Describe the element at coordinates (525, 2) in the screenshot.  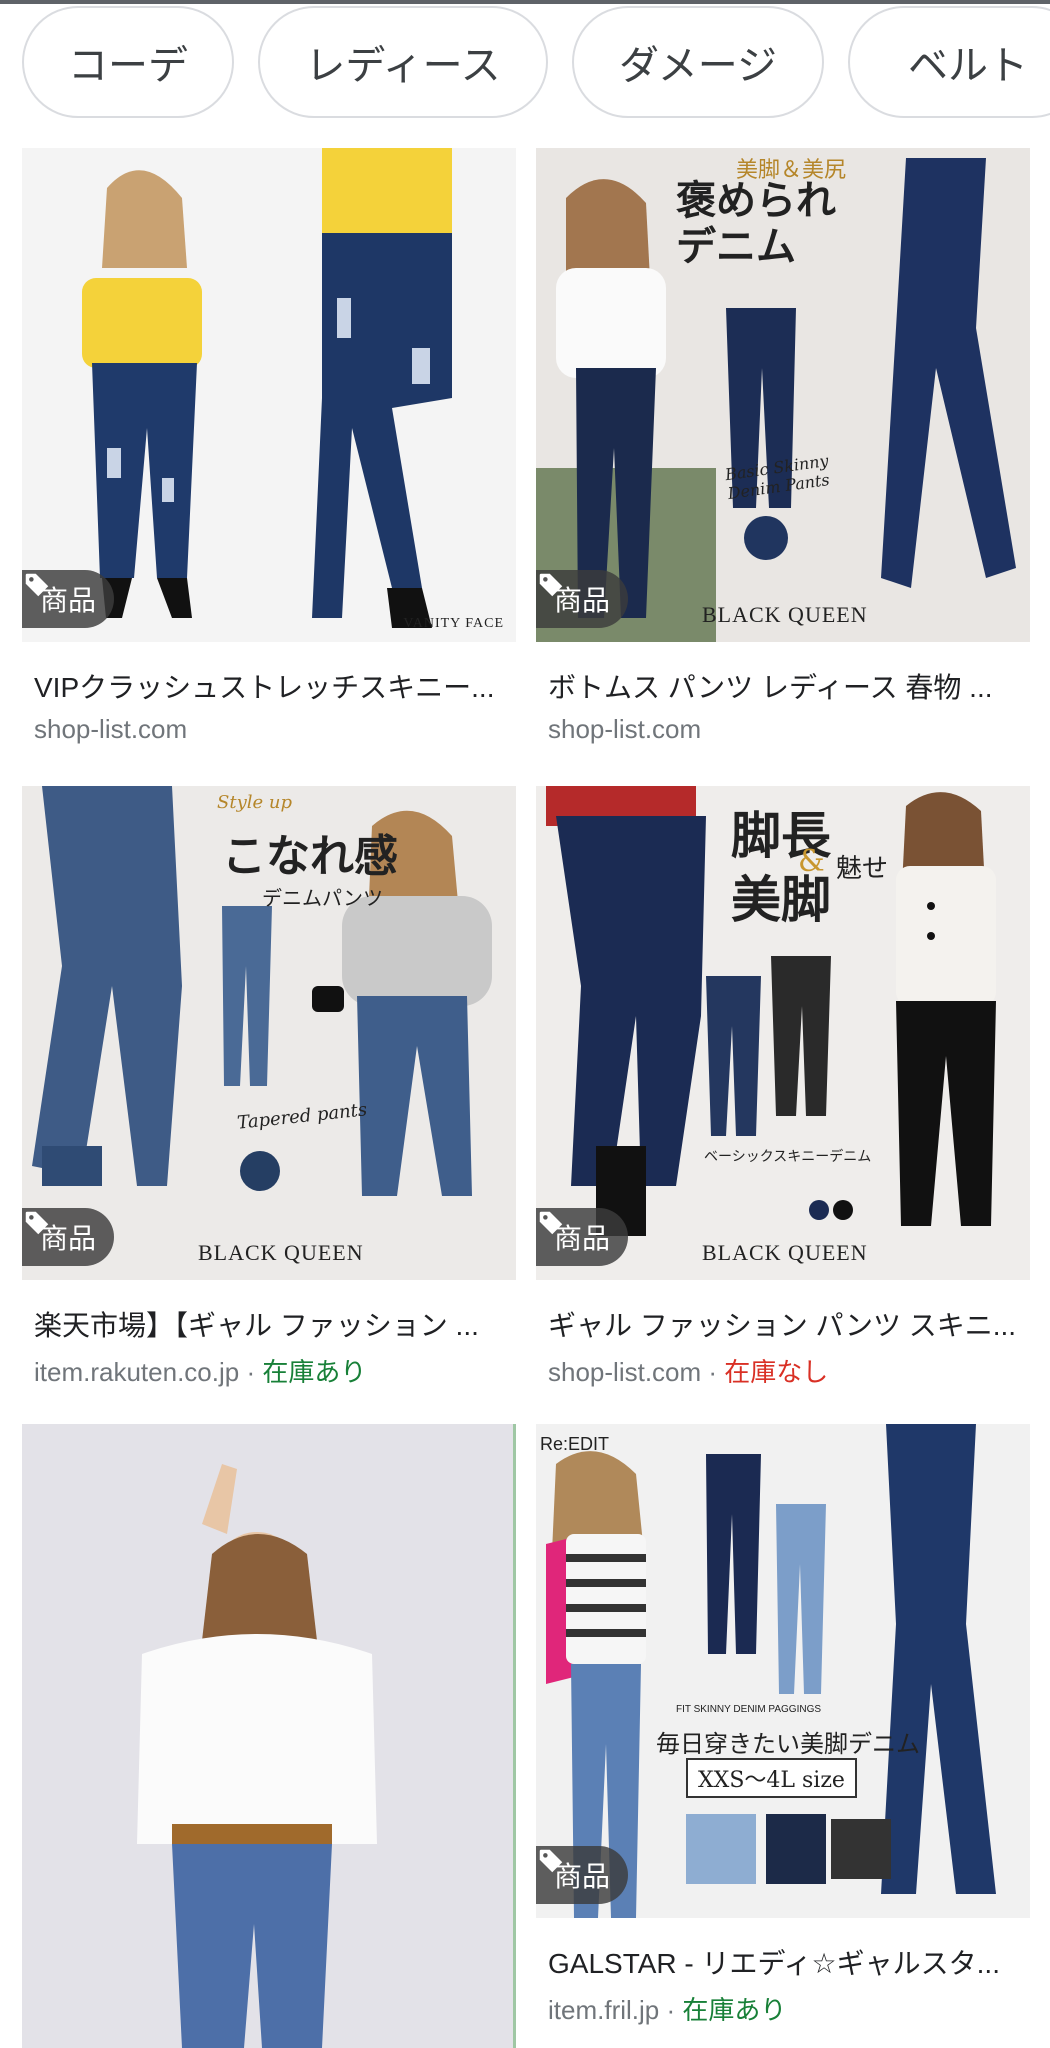
I see `top-status-bar` at that location.